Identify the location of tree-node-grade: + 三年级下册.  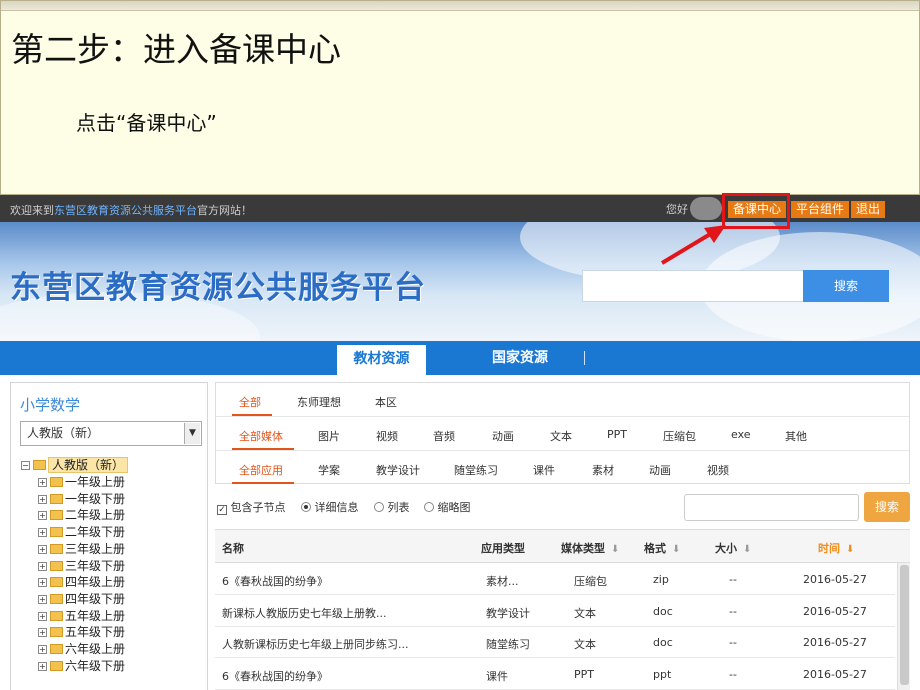
(81, 566).